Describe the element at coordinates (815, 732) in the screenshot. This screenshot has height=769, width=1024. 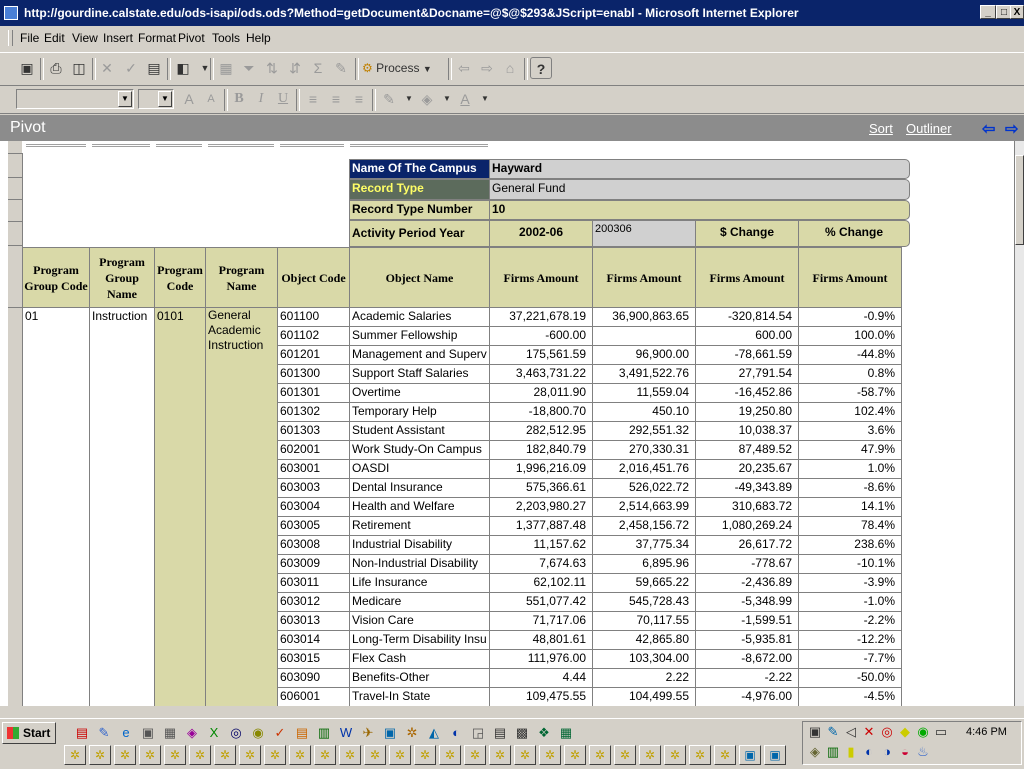
I see `tray-icon: ▣` at that location.